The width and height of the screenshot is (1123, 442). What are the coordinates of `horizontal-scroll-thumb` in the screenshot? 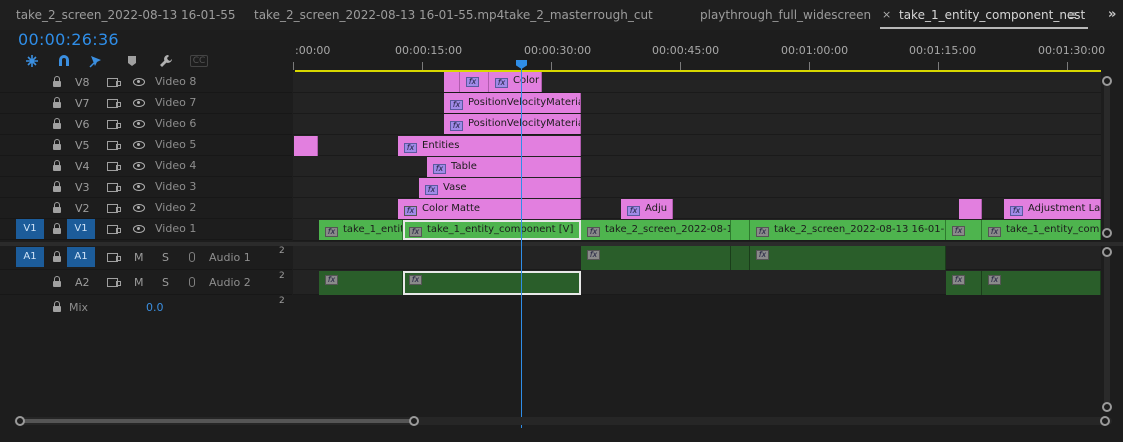 It's located at (218, 421).